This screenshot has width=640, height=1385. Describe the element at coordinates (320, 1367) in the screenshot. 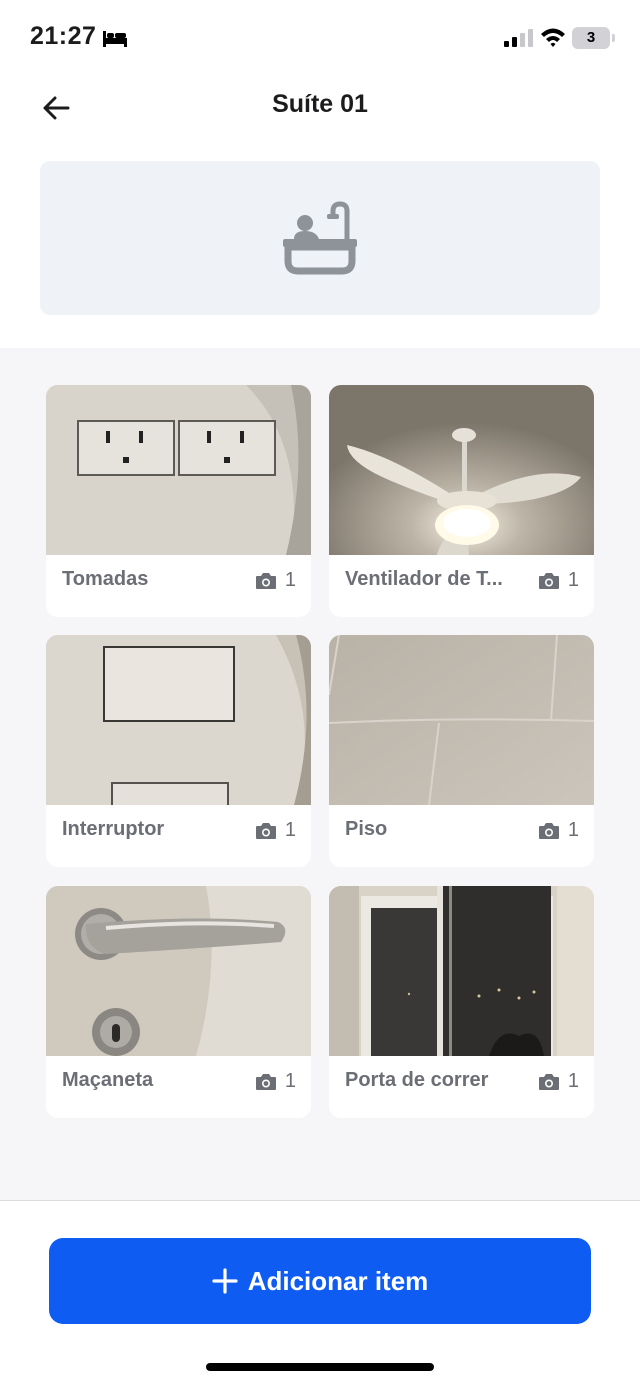

I see `home-indicator` at that location.